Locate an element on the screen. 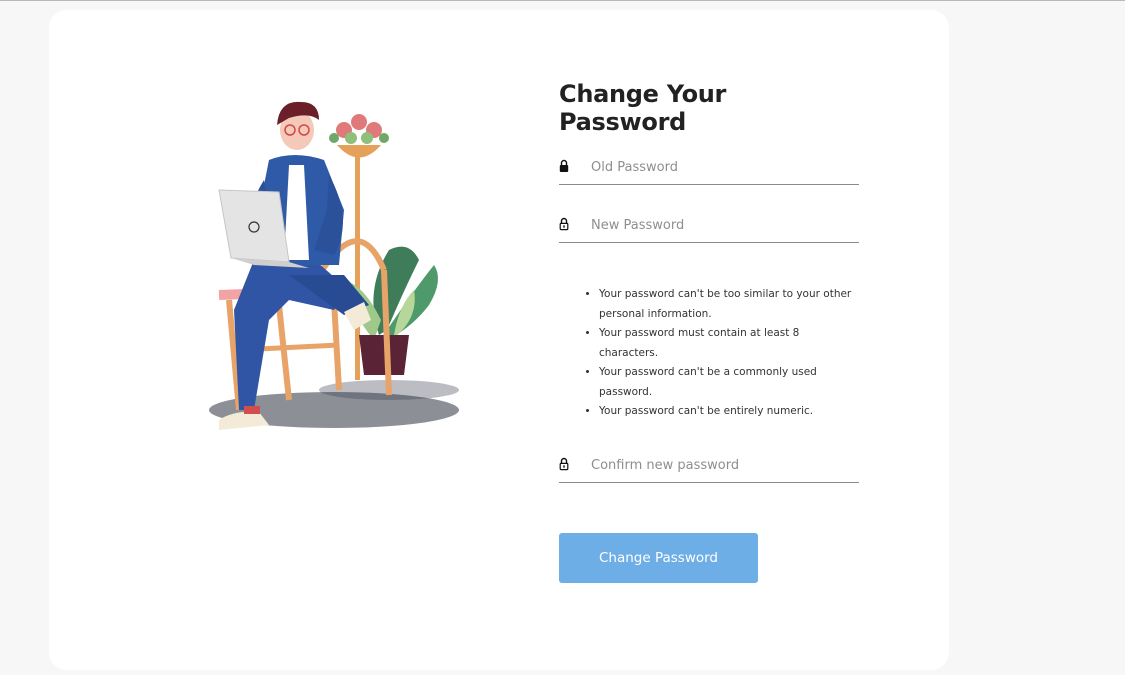 The width and height of the screenshot is (1125, 675). confirm-password-field is located at coordinates (709, 465).